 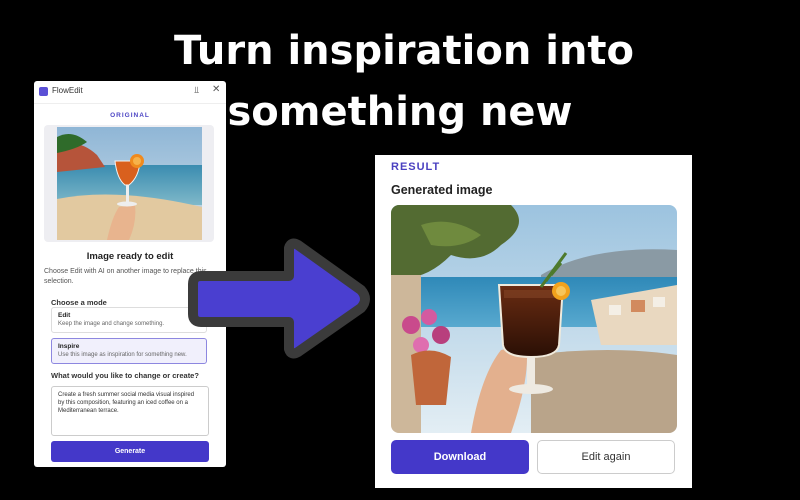 I want to click on option-subtitle: Keep the image and change something., so click(x=111, y=324).